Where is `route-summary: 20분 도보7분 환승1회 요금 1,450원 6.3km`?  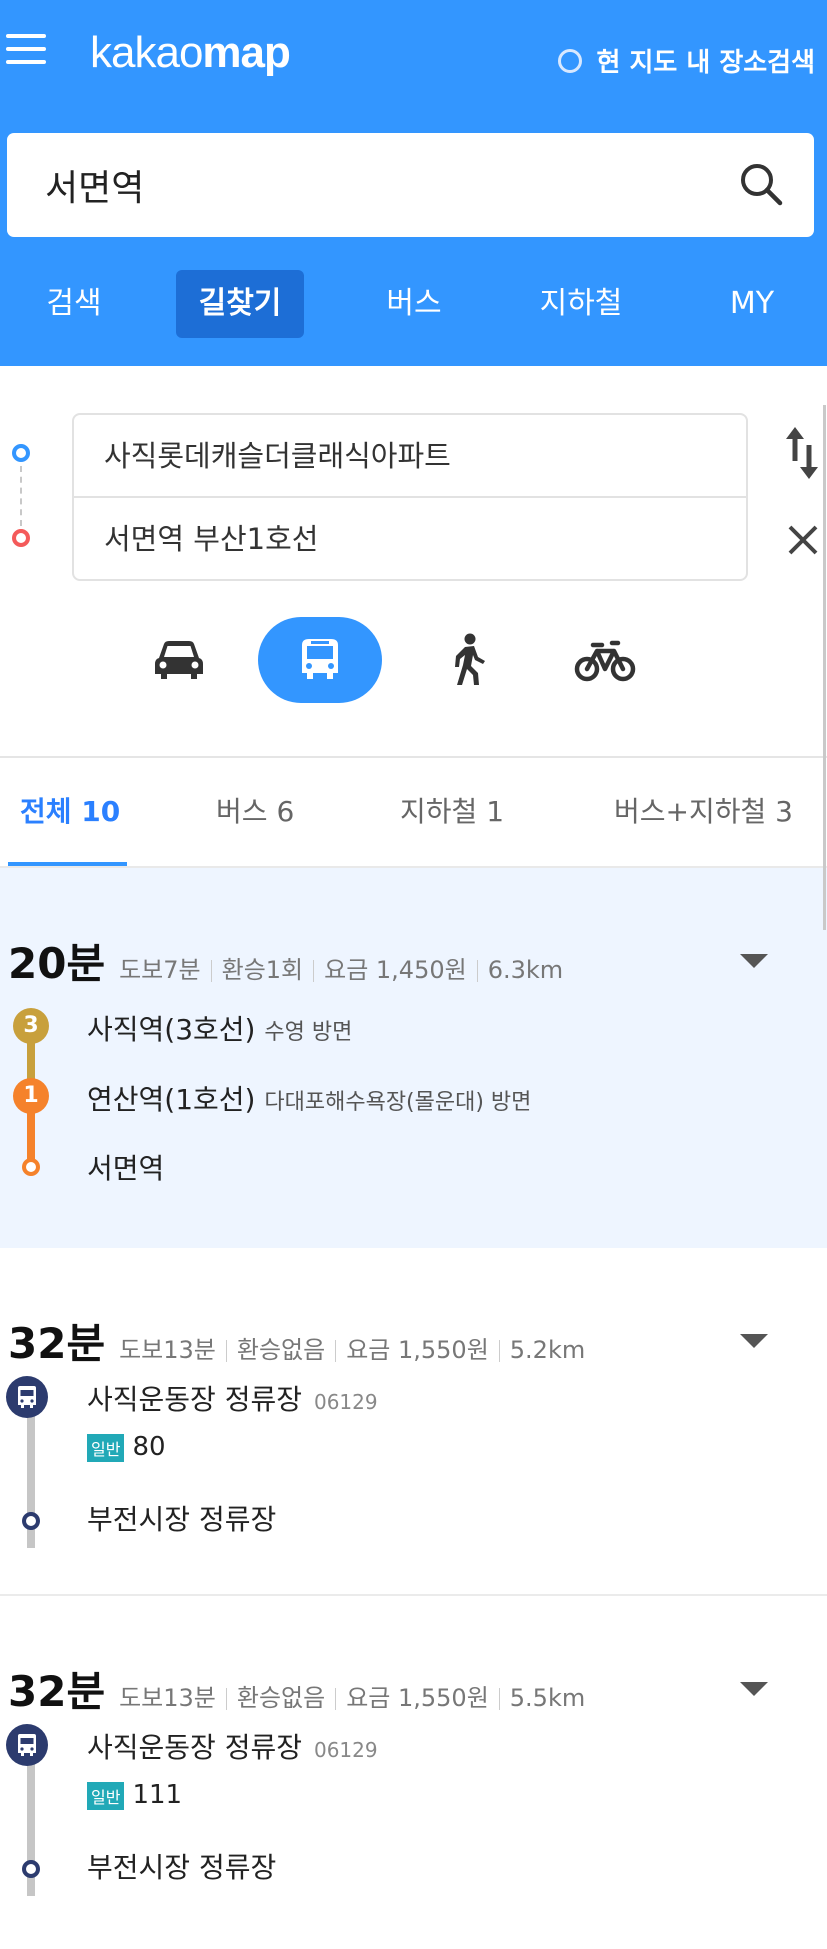
route-summary: 20분 도보7분 환승1회 요금 1,450원 6.3km is located at coordinates (285, 960).